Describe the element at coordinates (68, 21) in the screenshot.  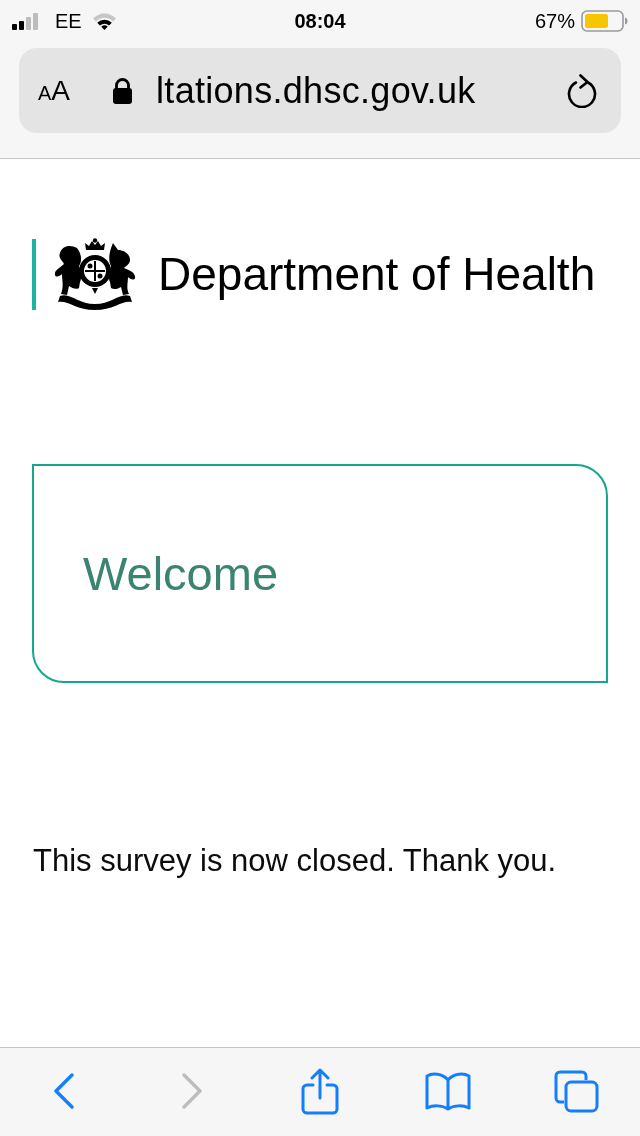
I see `carrier-name: EE` at that location.